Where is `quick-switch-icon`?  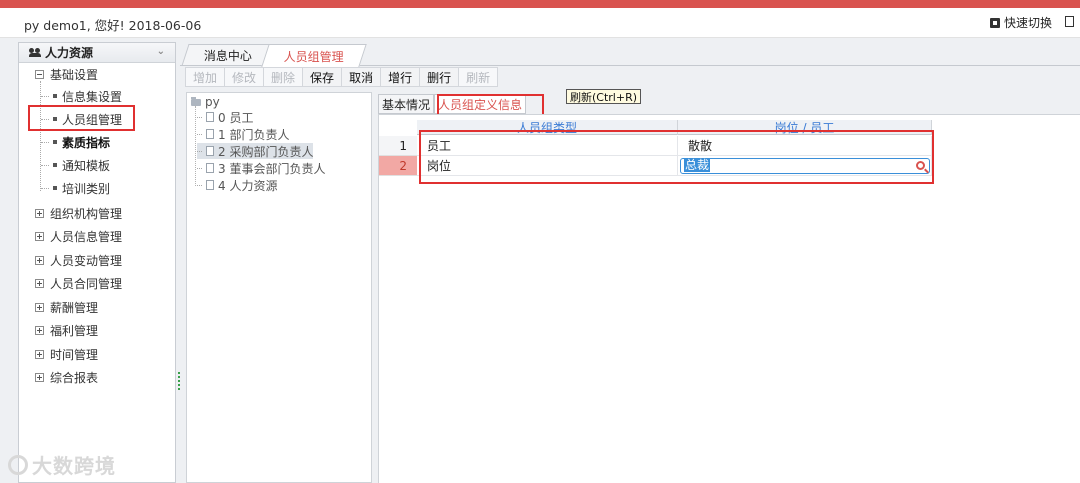
quick-switch-icon is located at coordinates (994, 22).